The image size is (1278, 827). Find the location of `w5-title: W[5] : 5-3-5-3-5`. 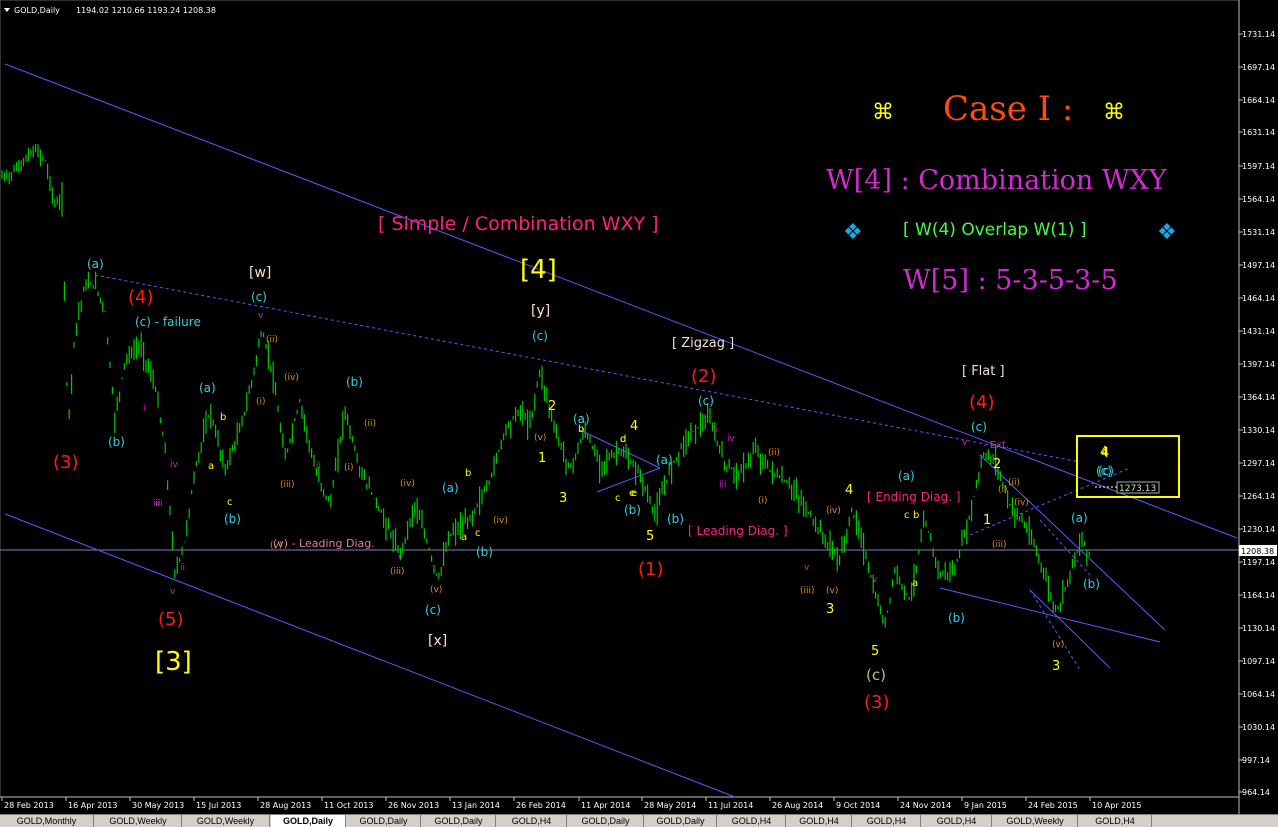

w5-title: W[5] : 5-3-5-3-5 is located at coordinates (1010, 280).